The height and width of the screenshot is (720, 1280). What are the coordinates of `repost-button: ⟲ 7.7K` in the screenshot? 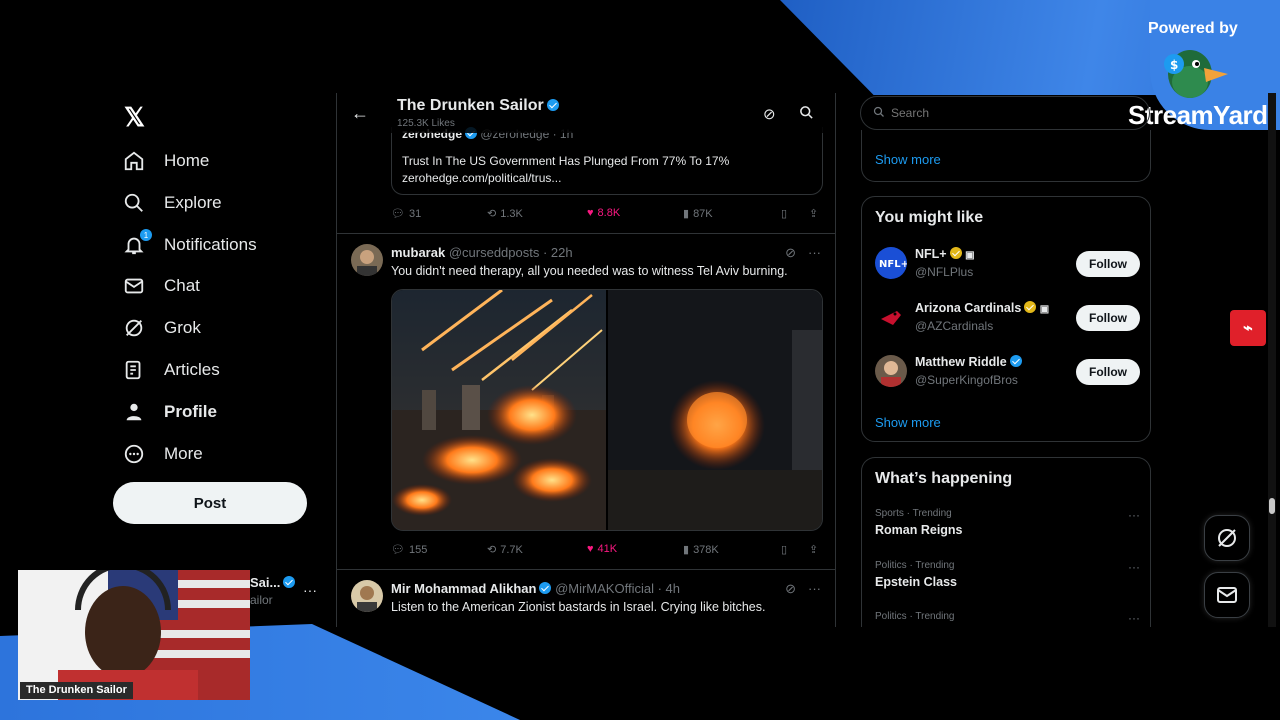 It's located at (505, 550).